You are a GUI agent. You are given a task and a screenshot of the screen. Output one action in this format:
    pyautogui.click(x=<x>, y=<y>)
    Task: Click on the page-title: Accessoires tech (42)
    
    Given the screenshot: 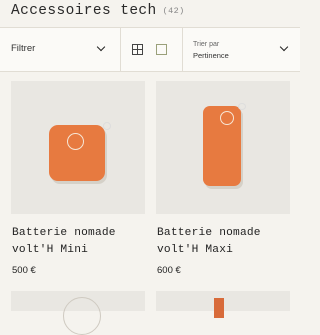 What is the action you would take?
    pyautogui.click(x=98, y=11)
    